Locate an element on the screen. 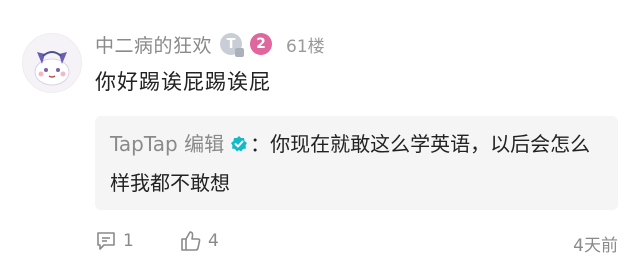  comment-button: 1 is located at coordinates (114, 241).